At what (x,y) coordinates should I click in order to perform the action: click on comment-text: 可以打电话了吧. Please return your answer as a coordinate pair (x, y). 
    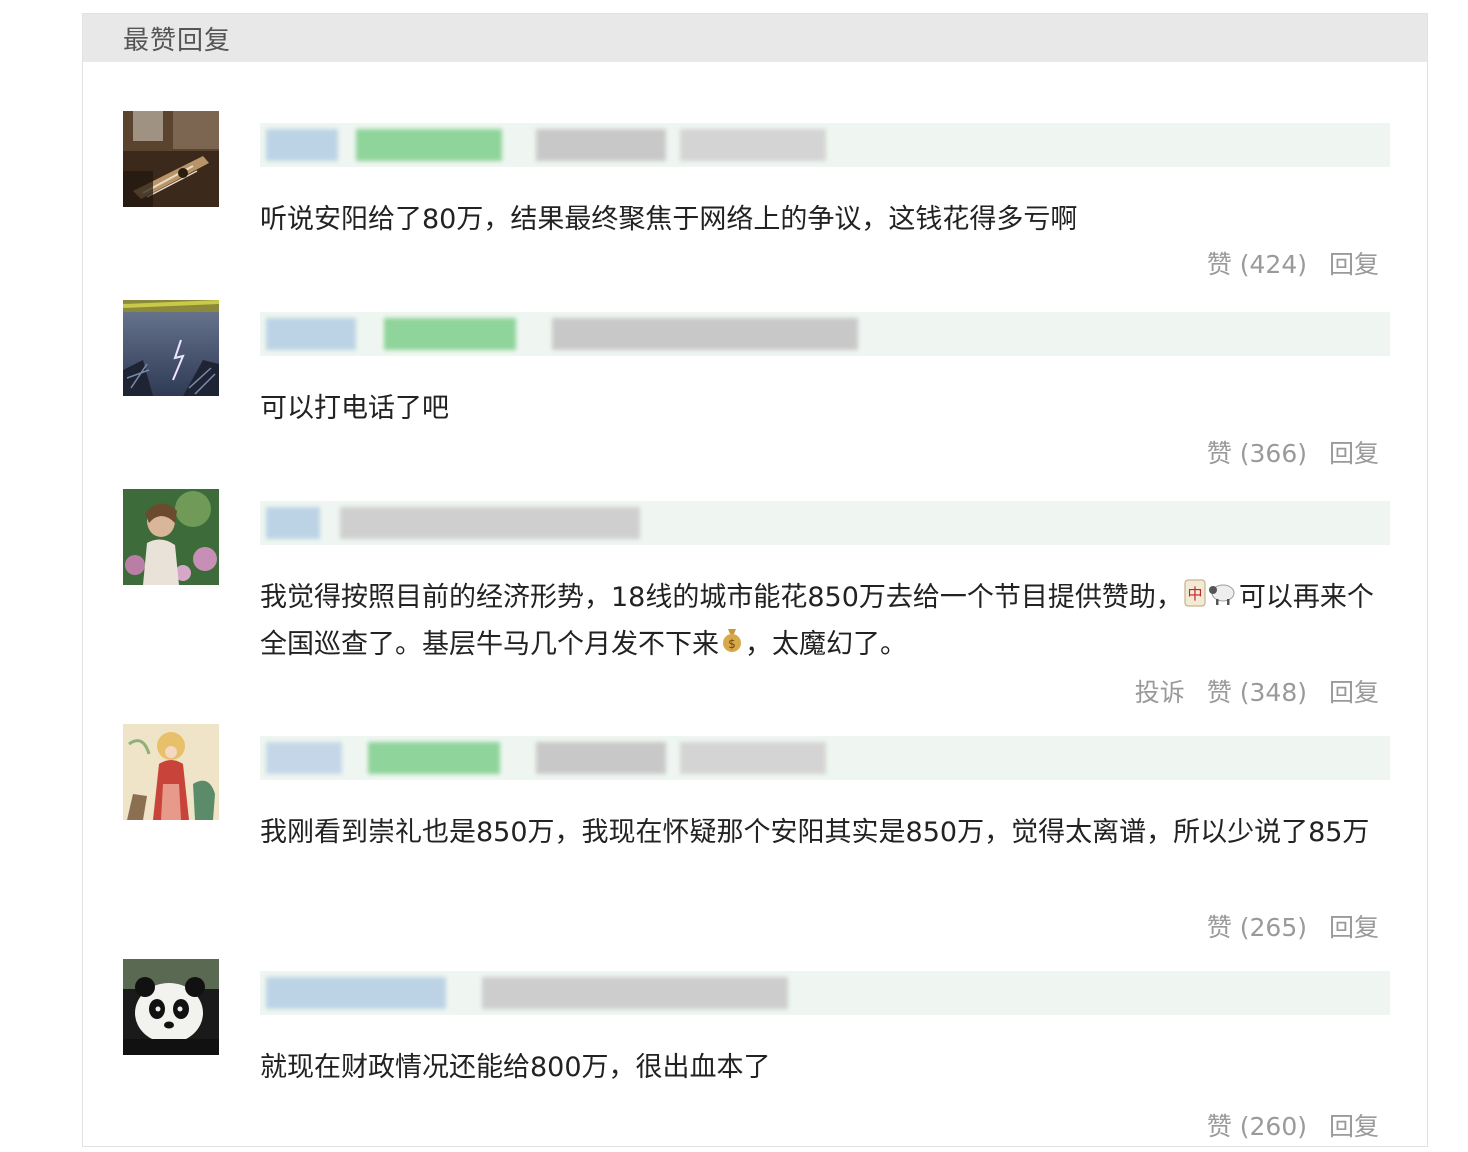
    Looking at the image, I should click on (354, 408).